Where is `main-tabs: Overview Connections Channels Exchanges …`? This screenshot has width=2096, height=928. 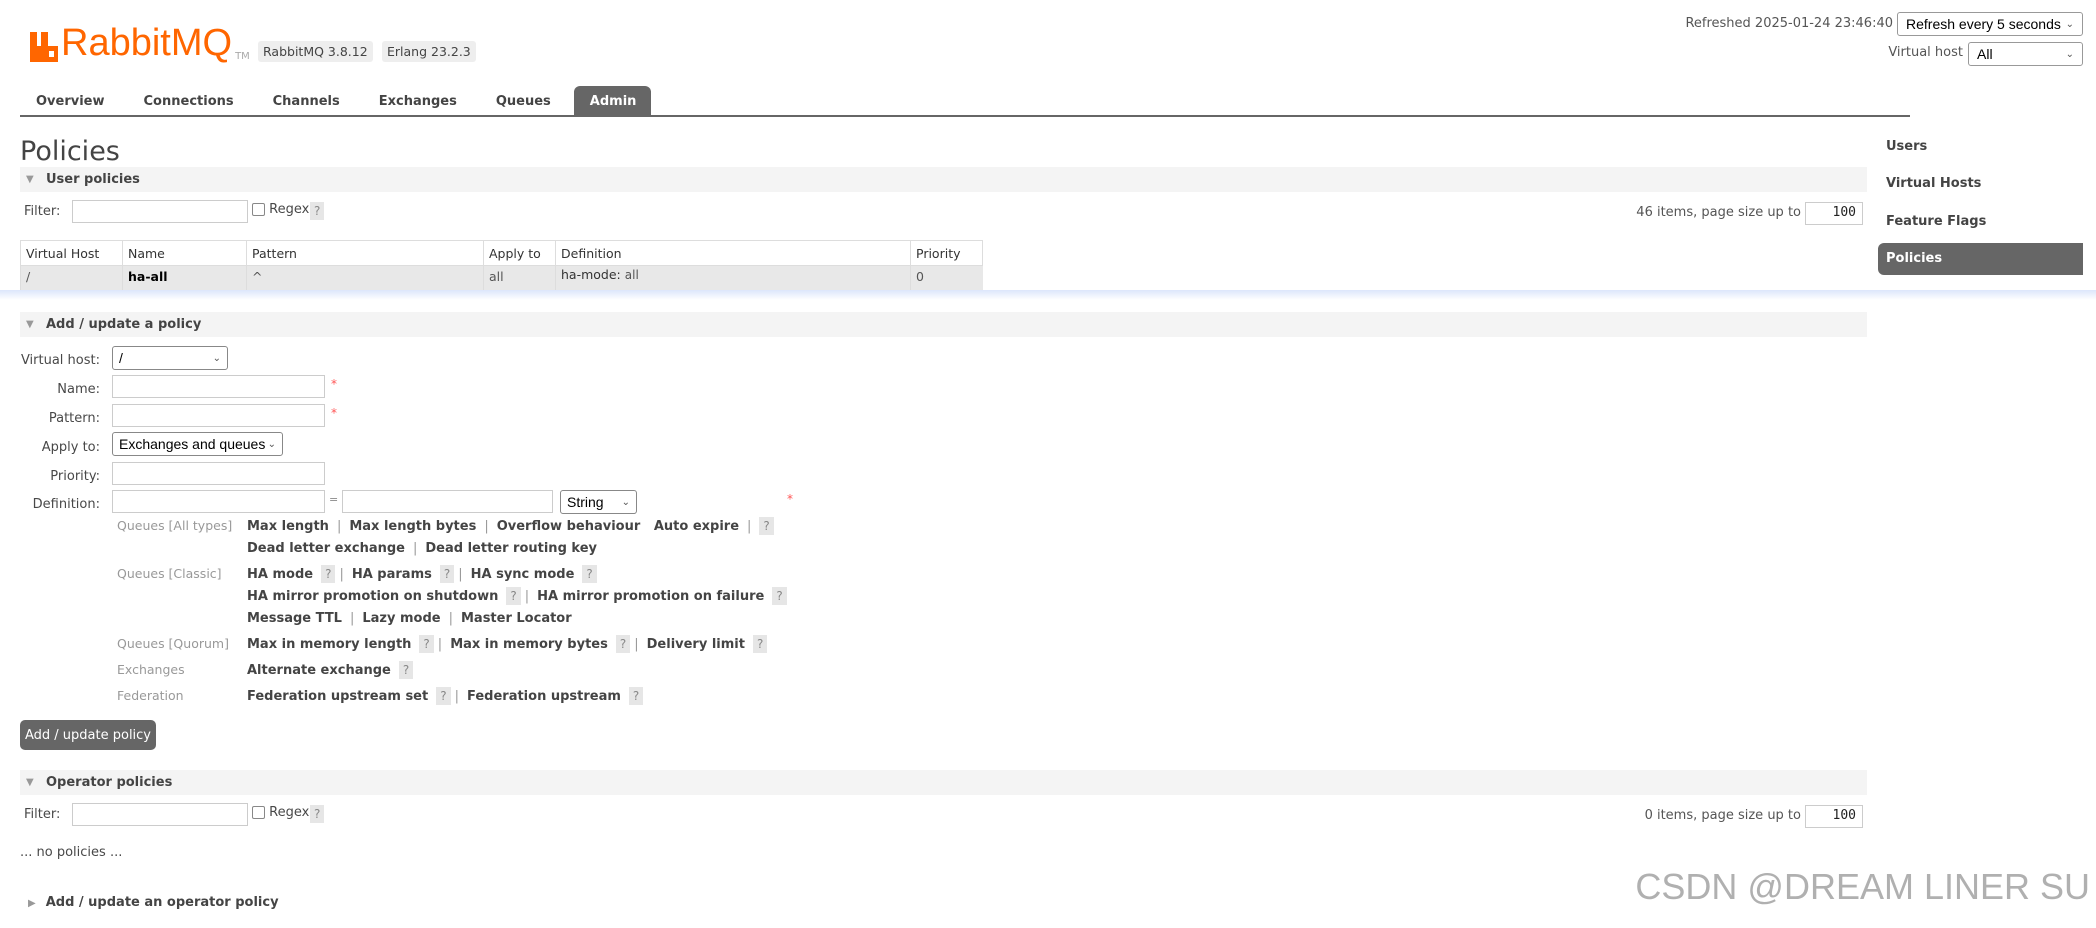
main-tabs: Overview Connections Channels Exchanges … is located at coordinates (965, 101).